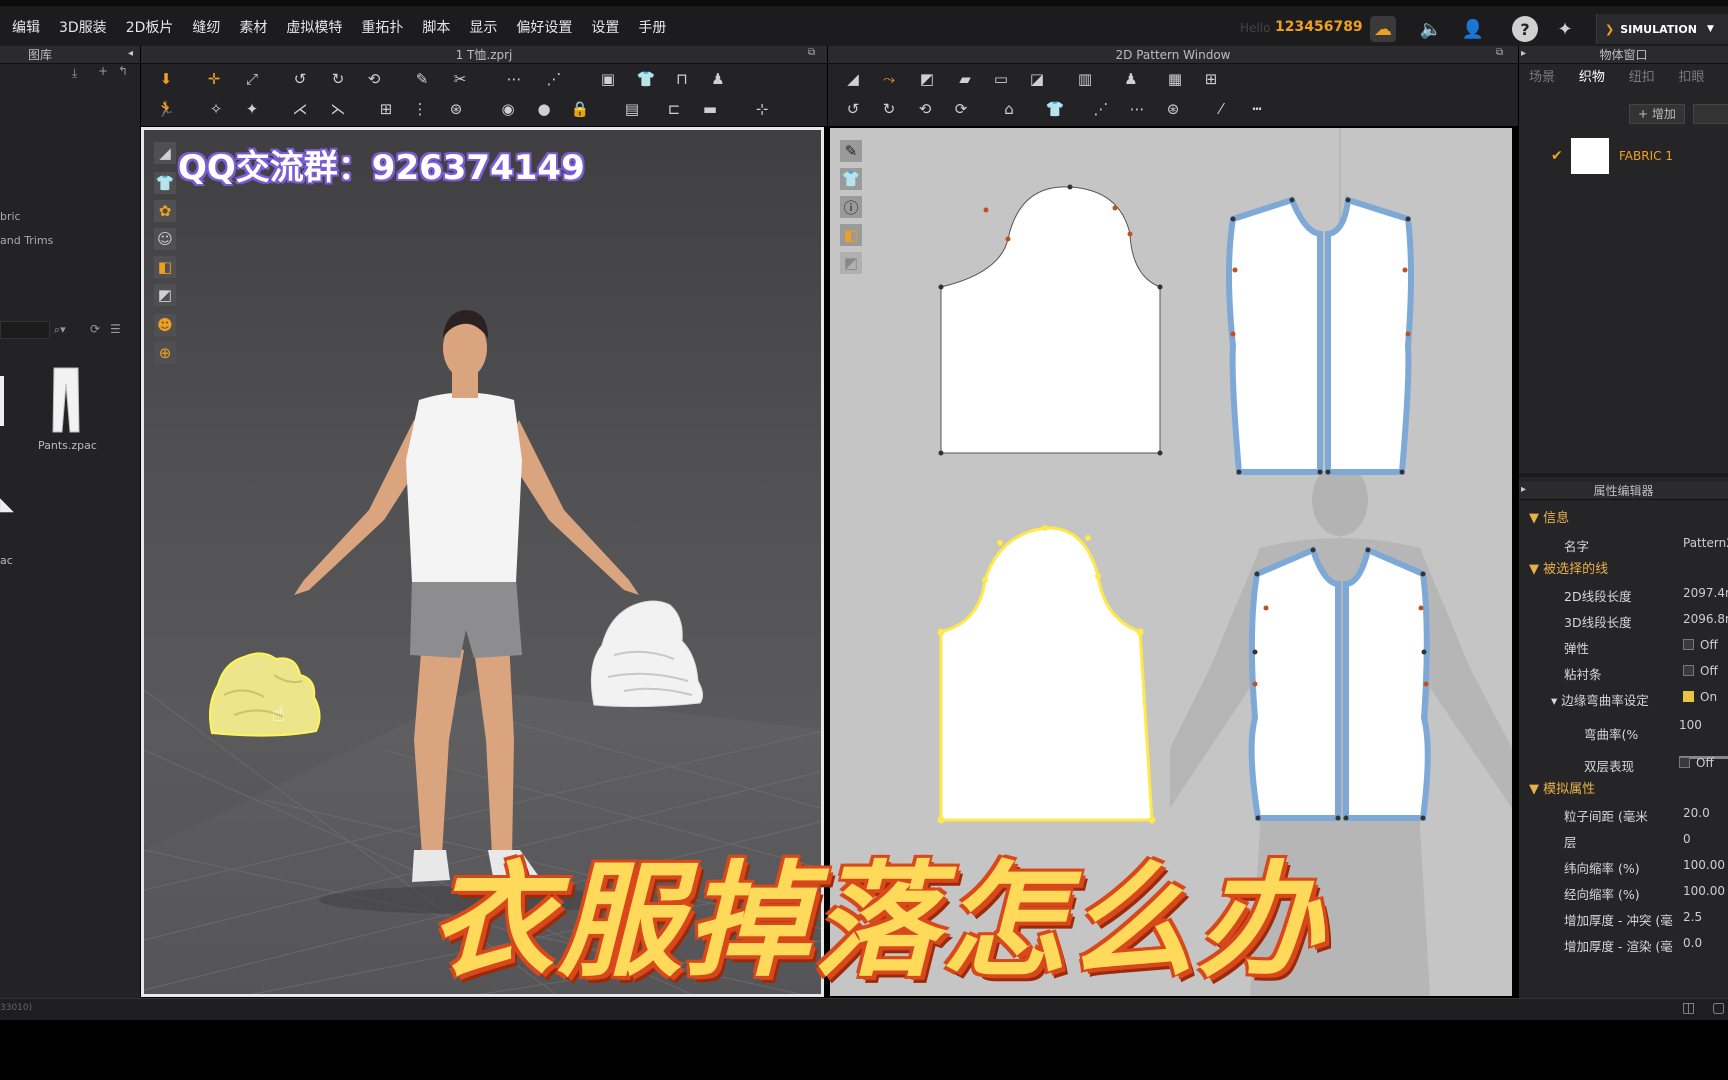 The image size is (1728, 1080). I want to click on internal-polygon-icon: ◪, so click(1037, 79).